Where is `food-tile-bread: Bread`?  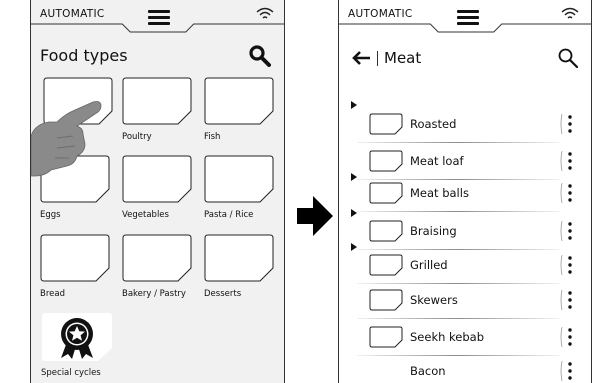 food-tile-bread: Bread is located at coordinates (75, 266).